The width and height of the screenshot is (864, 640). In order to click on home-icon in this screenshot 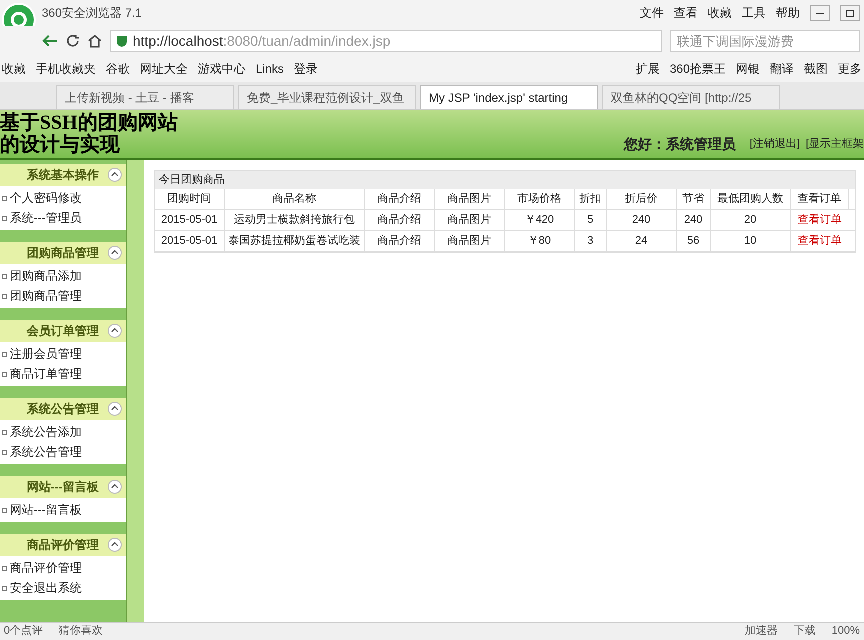, I will do `click(95, 41)`.